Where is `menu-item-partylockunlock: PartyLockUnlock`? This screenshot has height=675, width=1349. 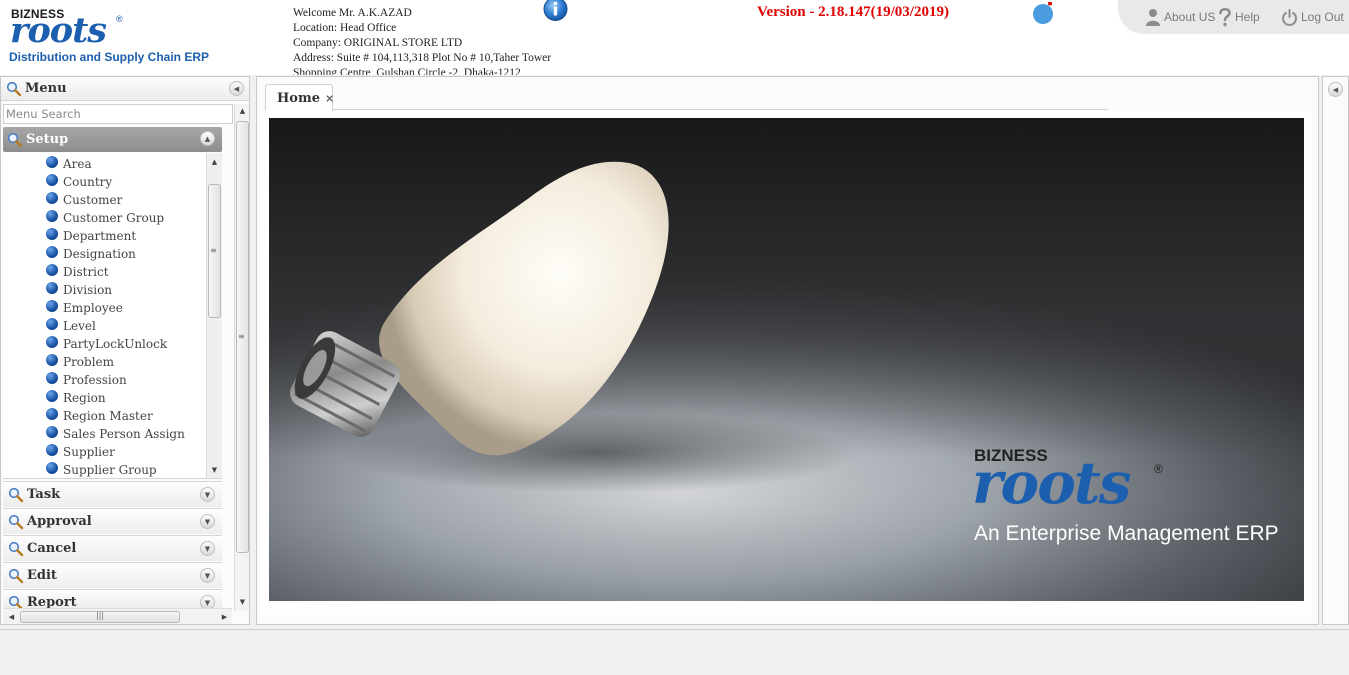 menu-item-partylockunlock: PartyLockUnlock is located at coordinates (104, 342).